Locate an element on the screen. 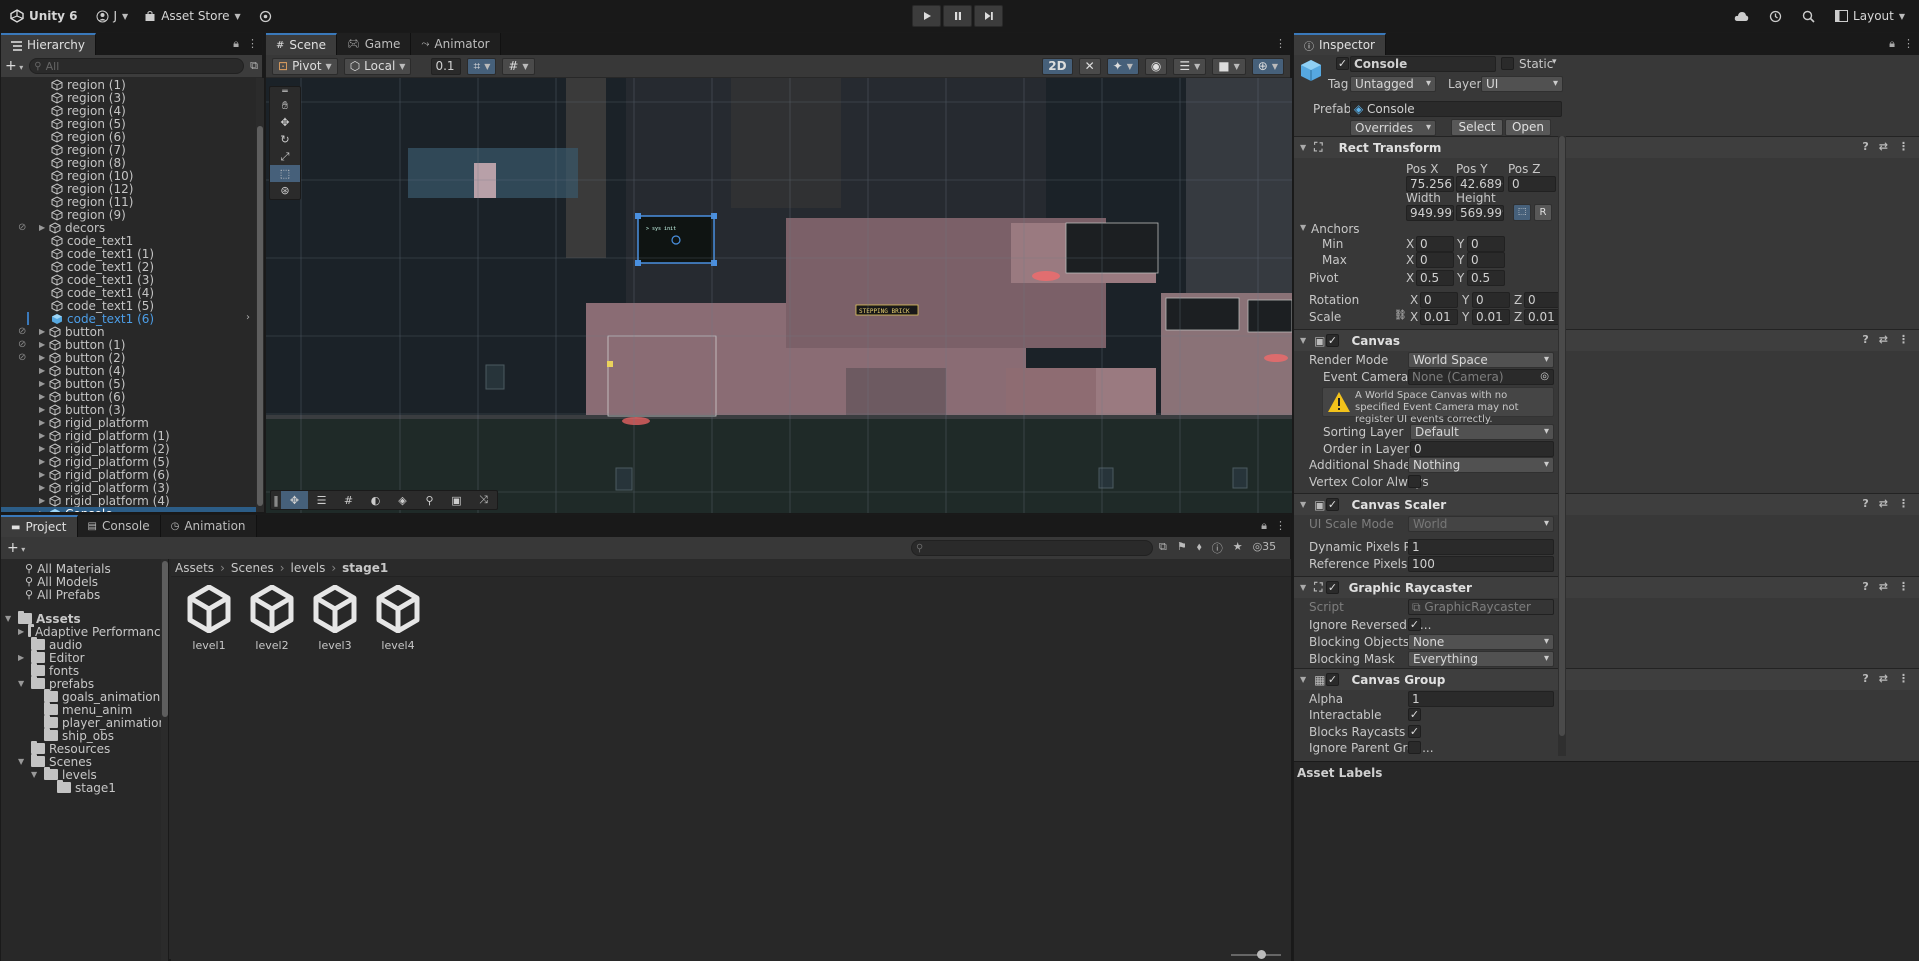 This screenshot has width=1919, height=961. overrides-dropdown: Overrides is located at coordinates (1393, 128).